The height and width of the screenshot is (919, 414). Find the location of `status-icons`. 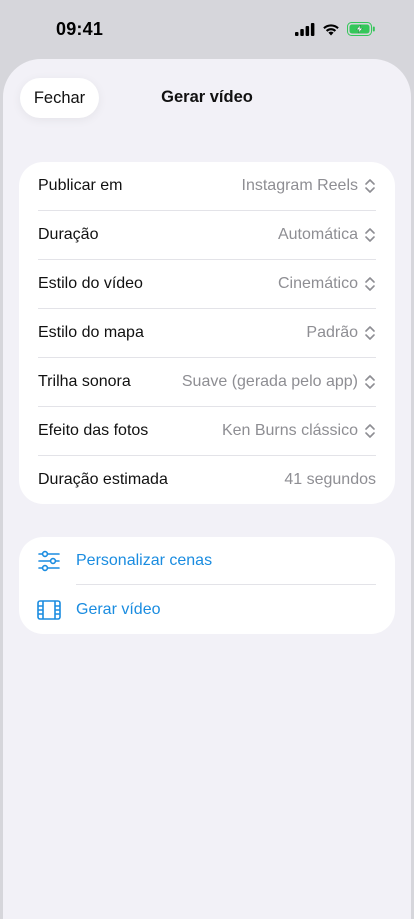

status-icons is located at coordinates (335, 29).